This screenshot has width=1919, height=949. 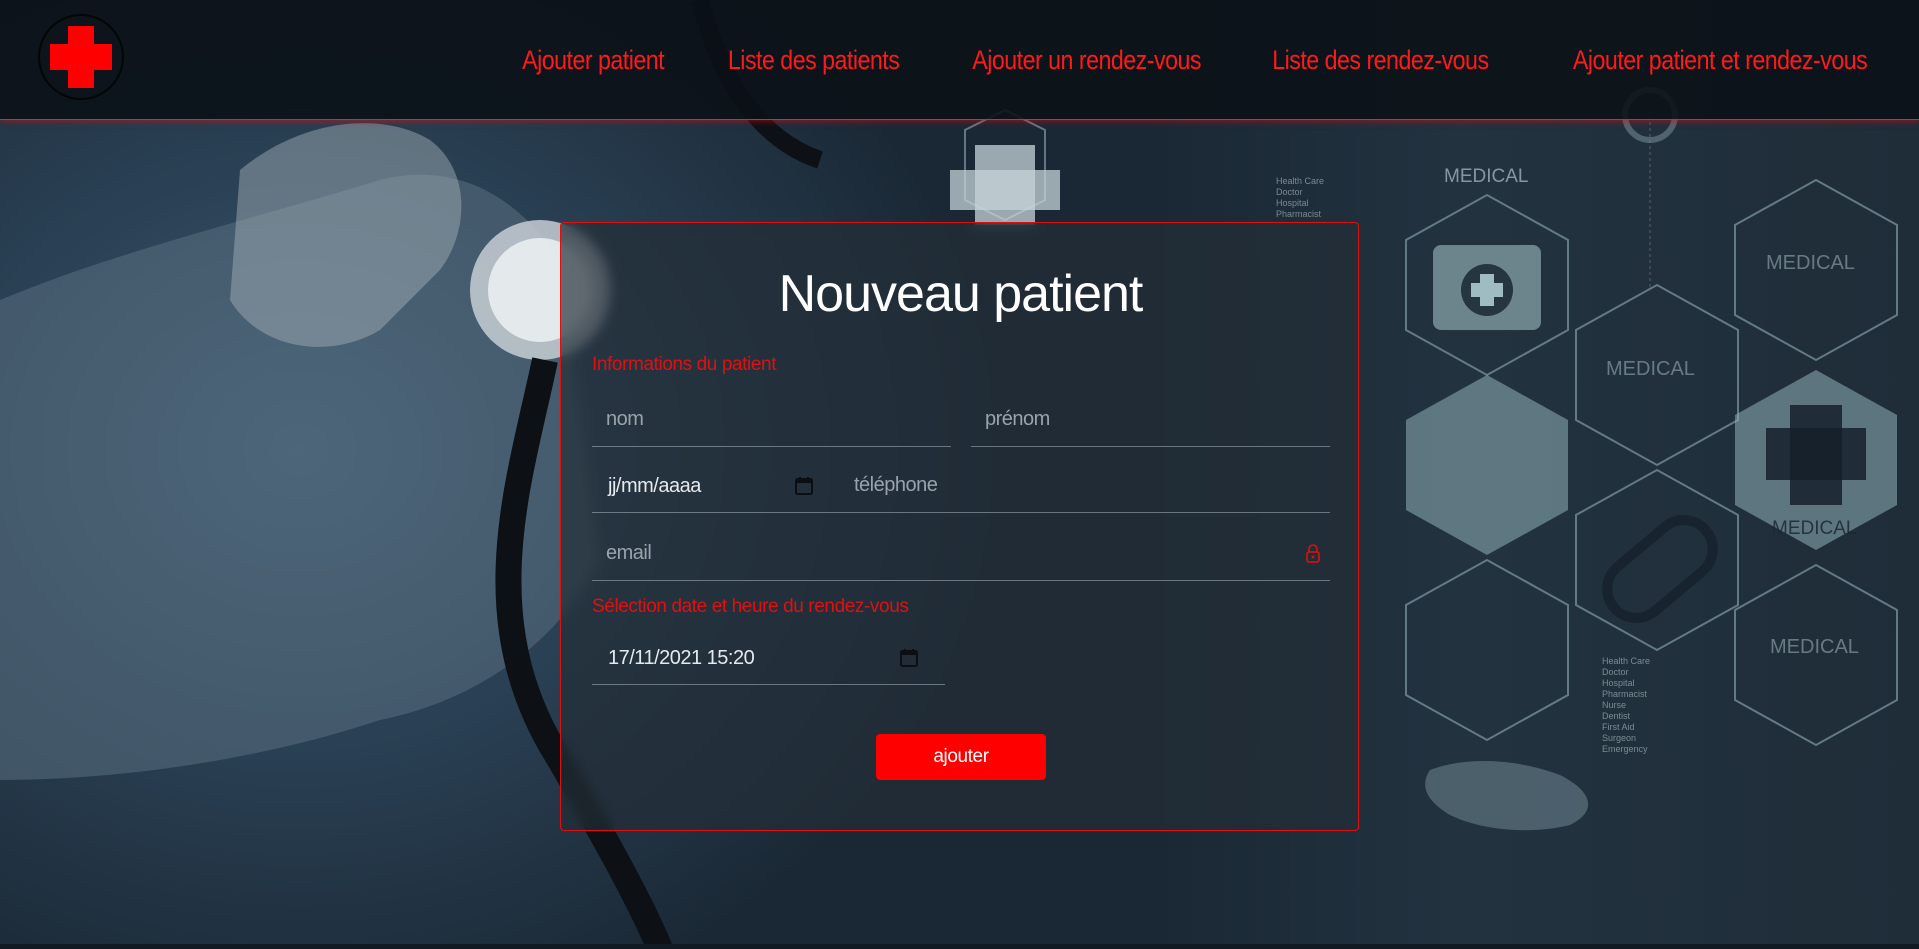 I want to click on background-bottom-strip, so click(x=959, y=946).